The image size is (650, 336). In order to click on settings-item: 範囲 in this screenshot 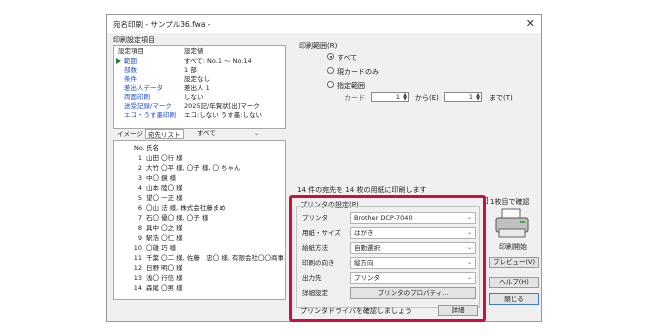, I will do `click(130, 61)`.